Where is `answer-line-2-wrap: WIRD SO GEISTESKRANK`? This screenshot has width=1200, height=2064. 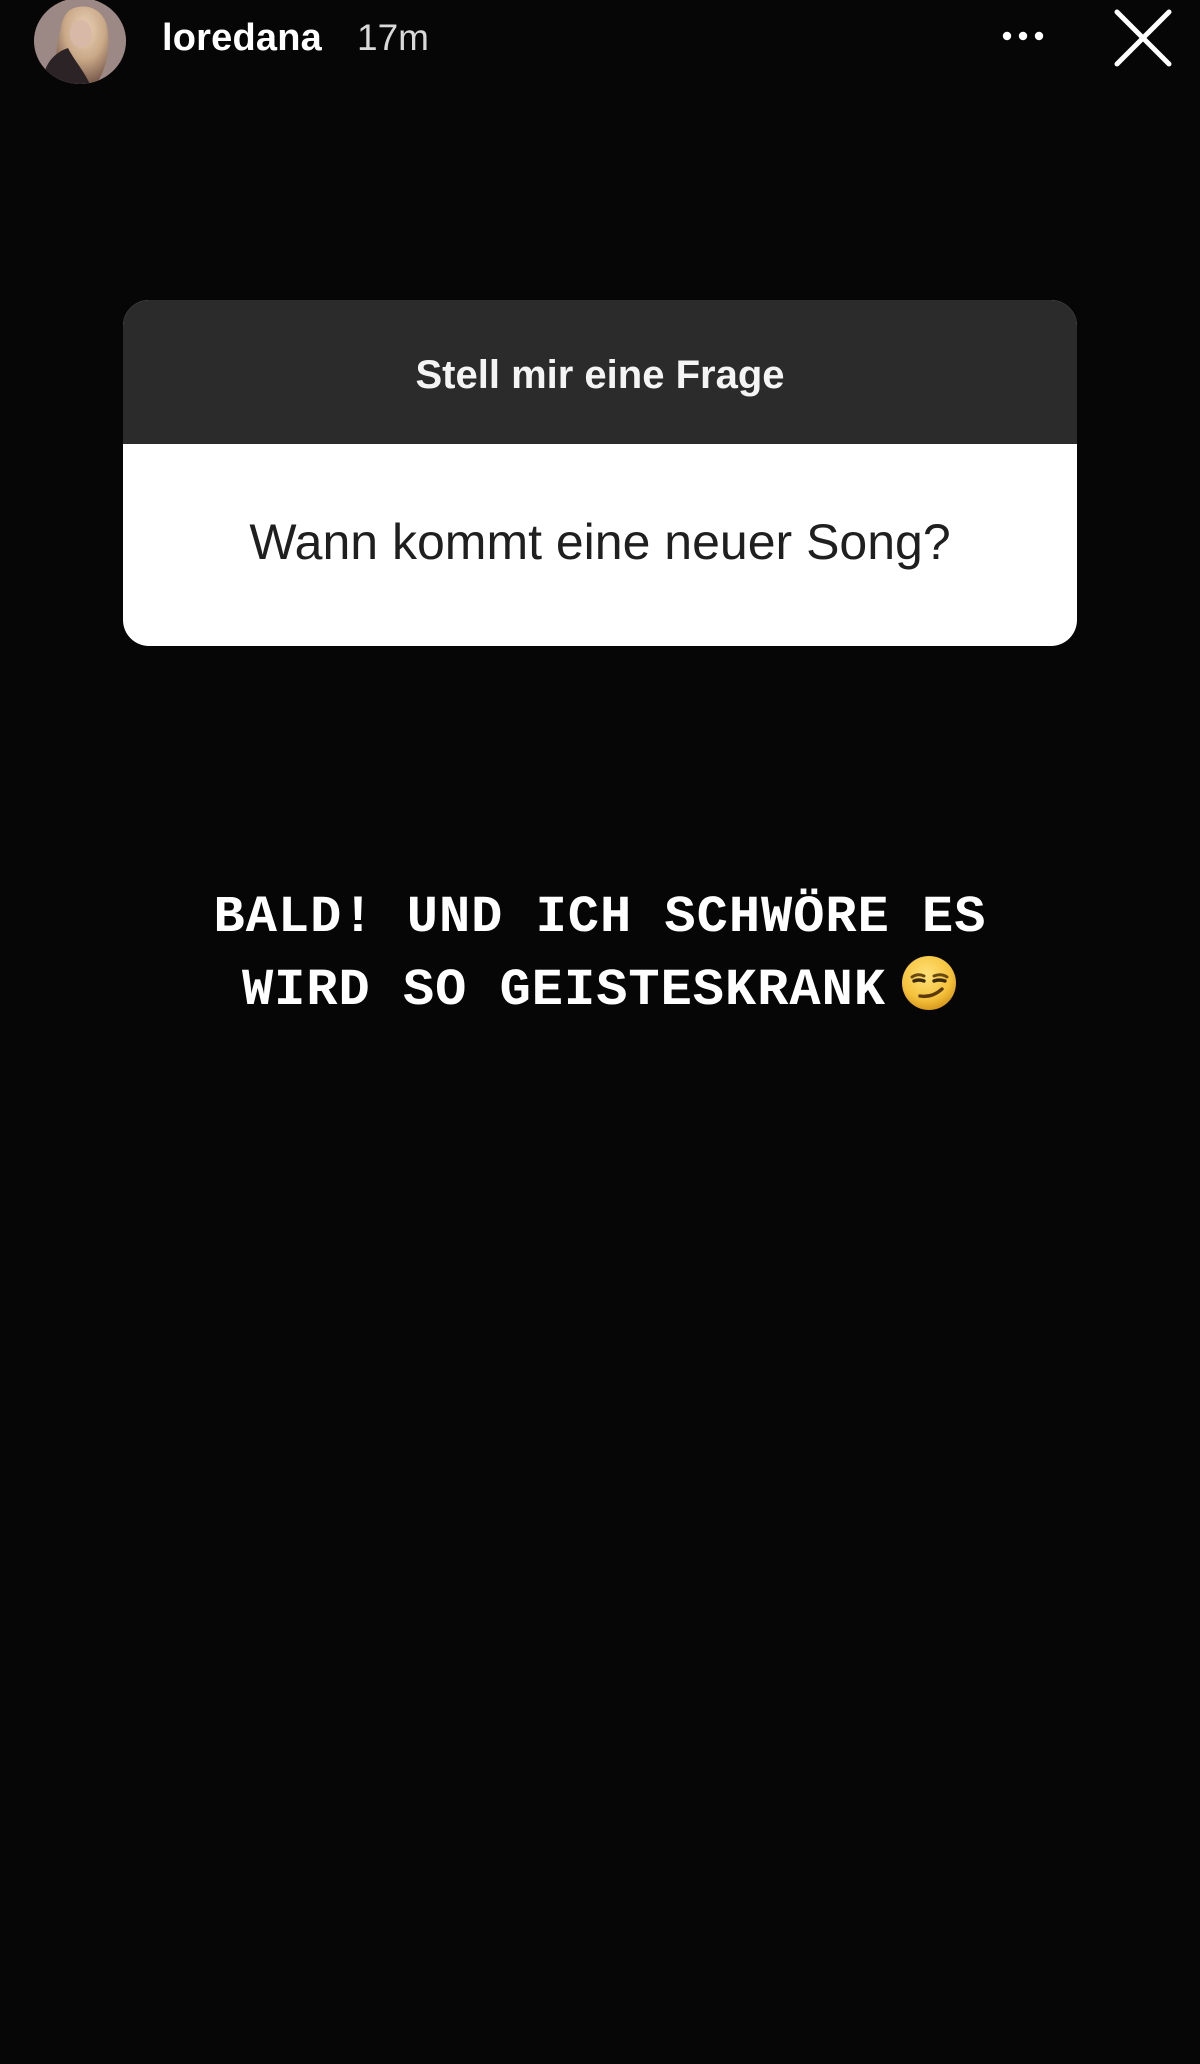 answer-line-2-wrap: WIRD SO GEISTESKRANK is located at coordinates (600, 990).